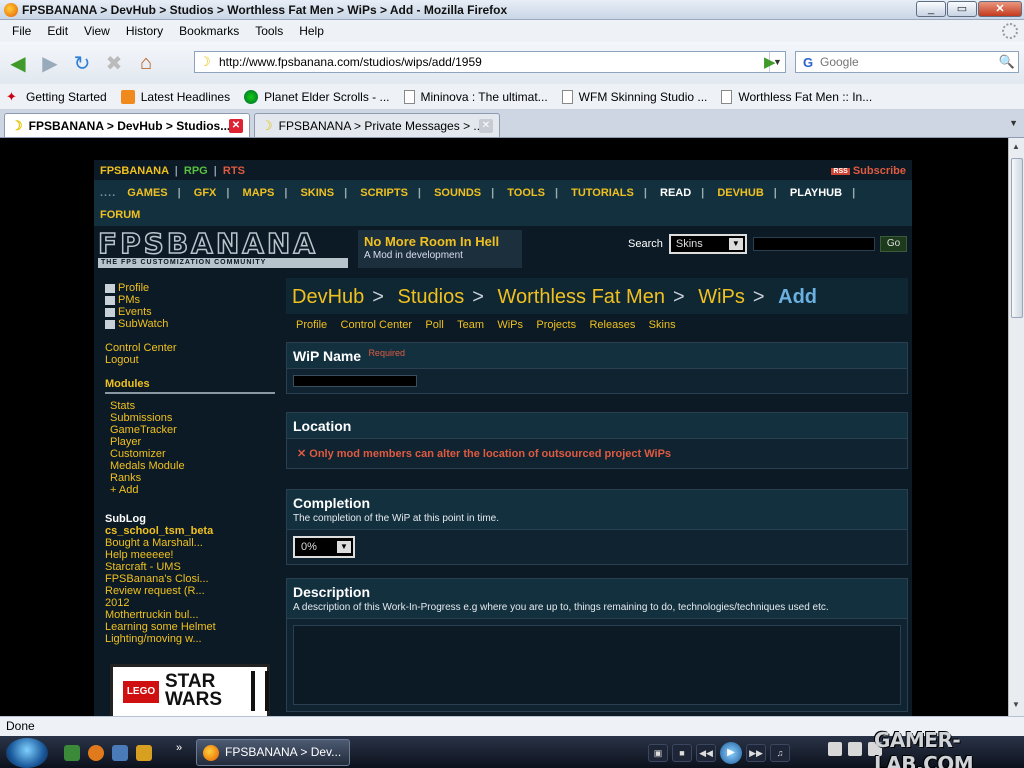  Describe the element at coordinates (317, 193) in the screenshot. I see `nav-skins: SKINS` at that location.